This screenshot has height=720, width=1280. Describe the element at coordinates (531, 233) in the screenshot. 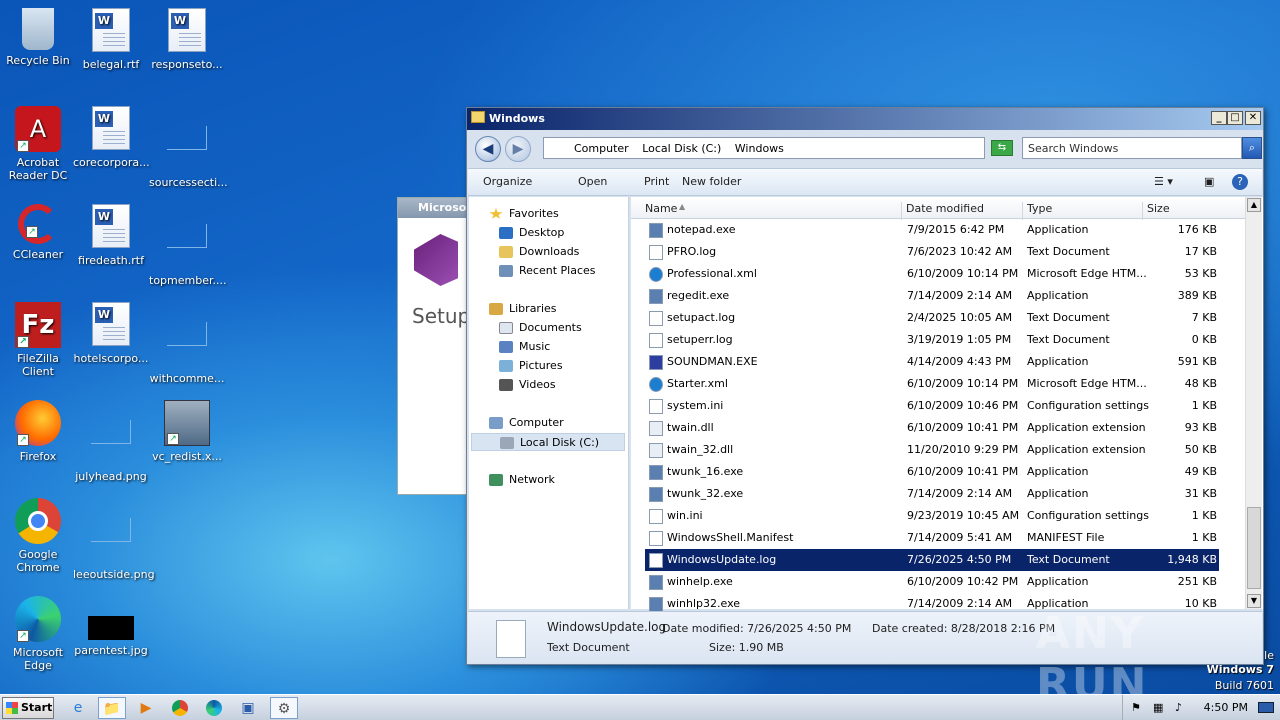

I see `nav-desktop: Desktop` at that location.